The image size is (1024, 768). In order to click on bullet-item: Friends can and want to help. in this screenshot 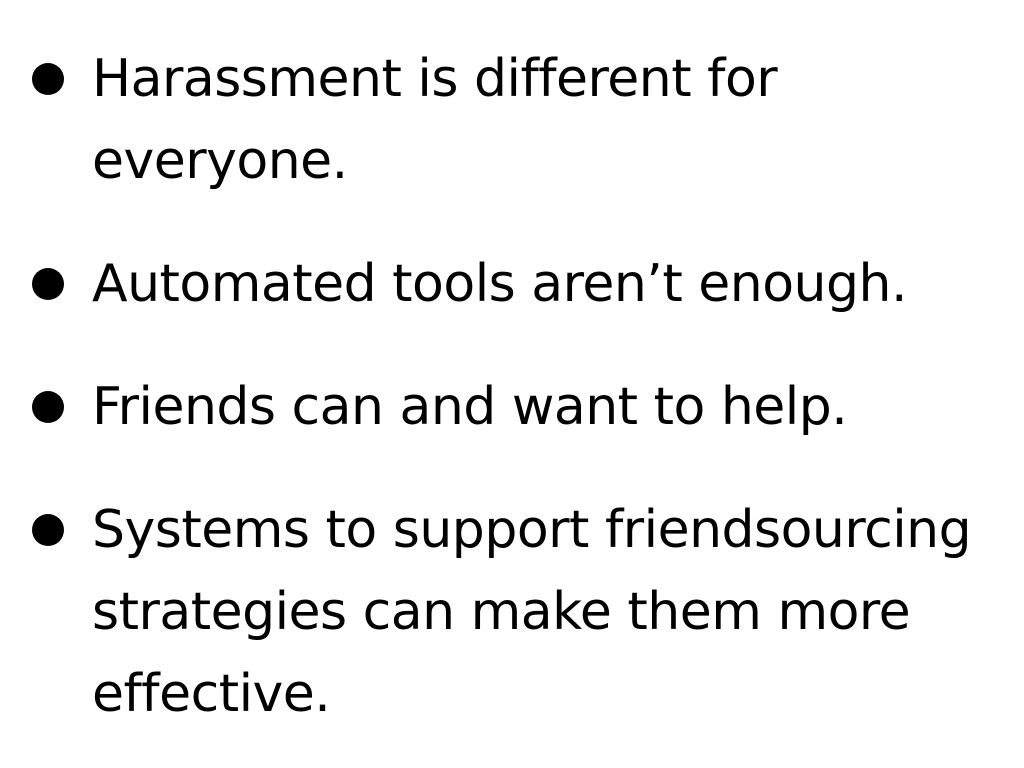, I will do `click(517, 407)`.